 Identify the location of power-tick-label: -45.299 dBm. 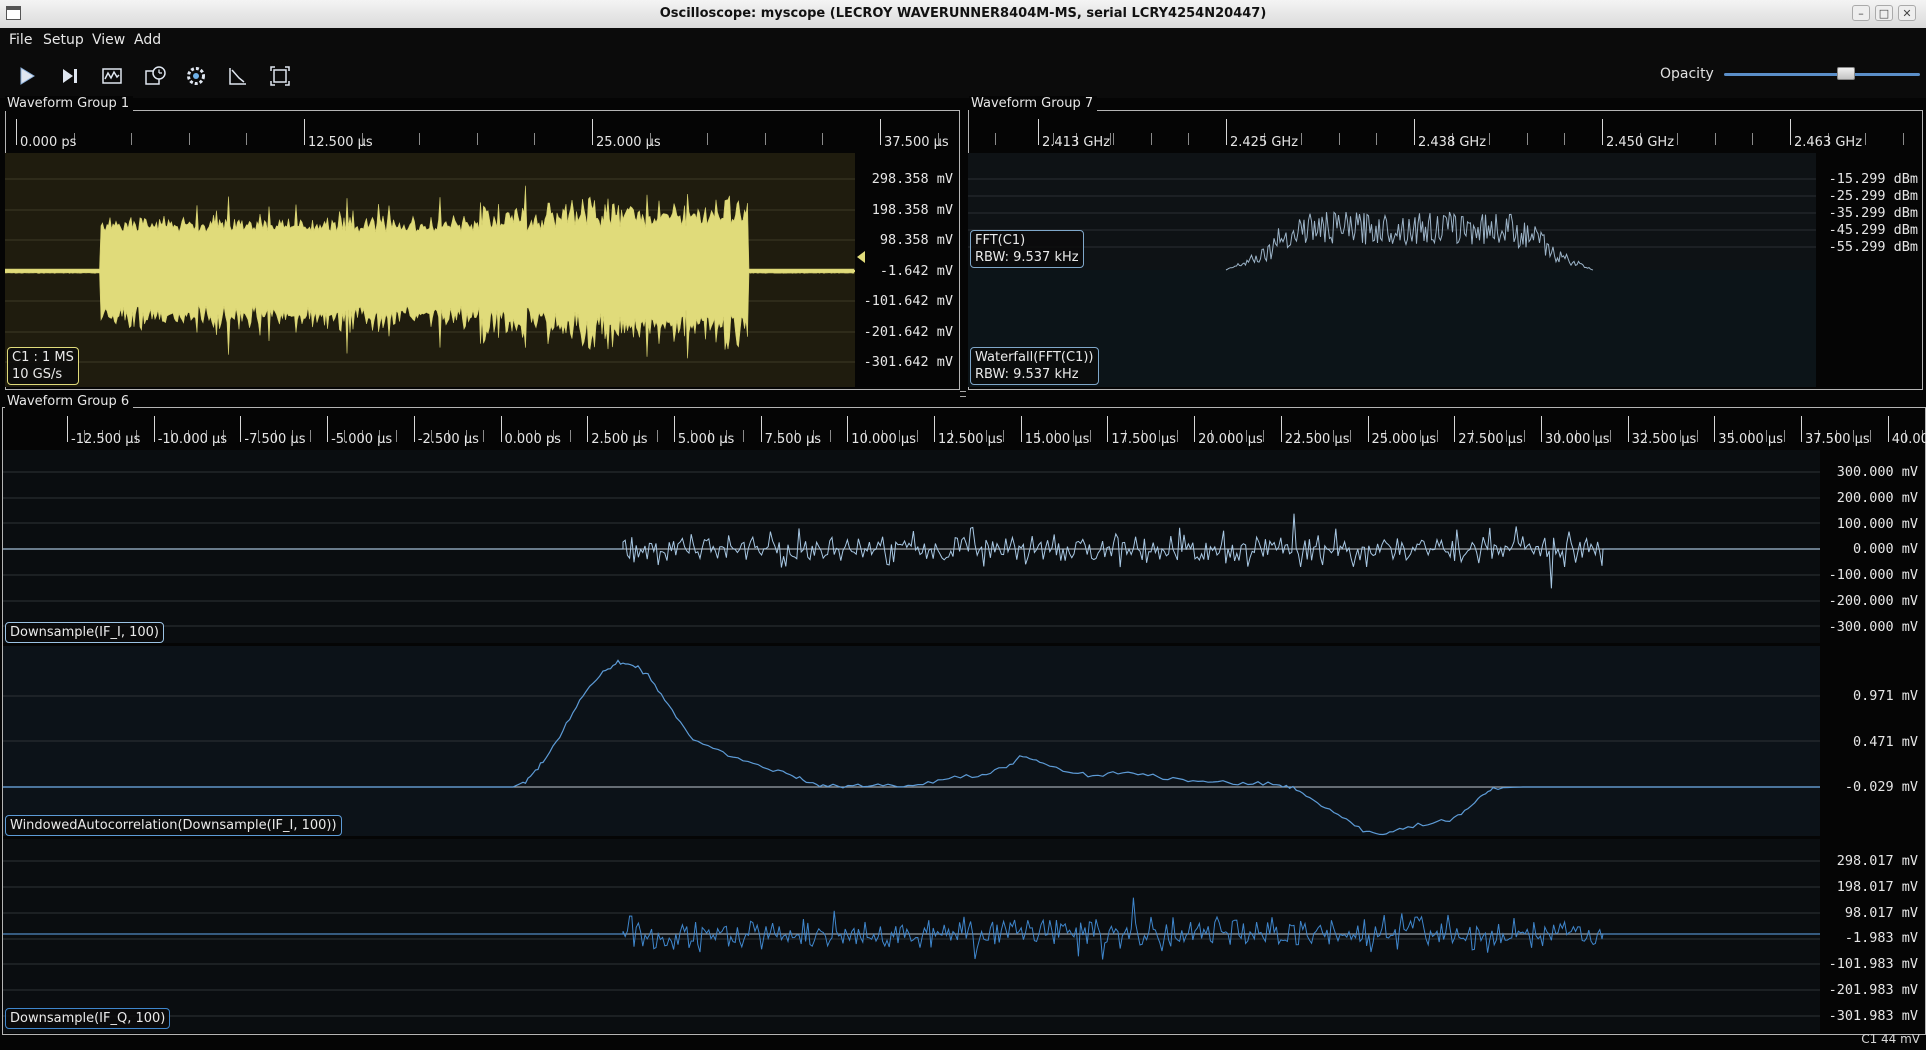
(1873, 230).